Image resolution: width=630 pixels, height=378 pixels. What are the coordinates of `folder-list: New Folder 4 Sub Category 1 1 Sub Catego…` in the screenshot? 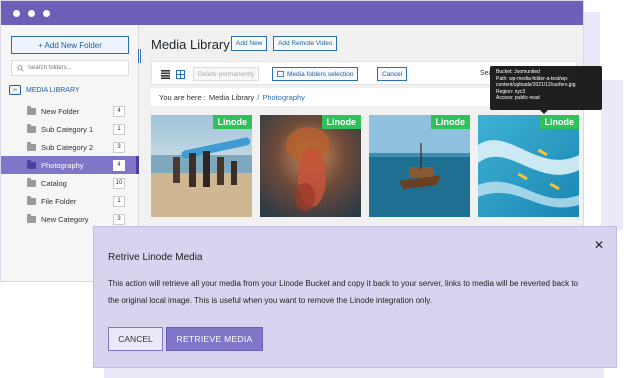 It's located at (70, 165).